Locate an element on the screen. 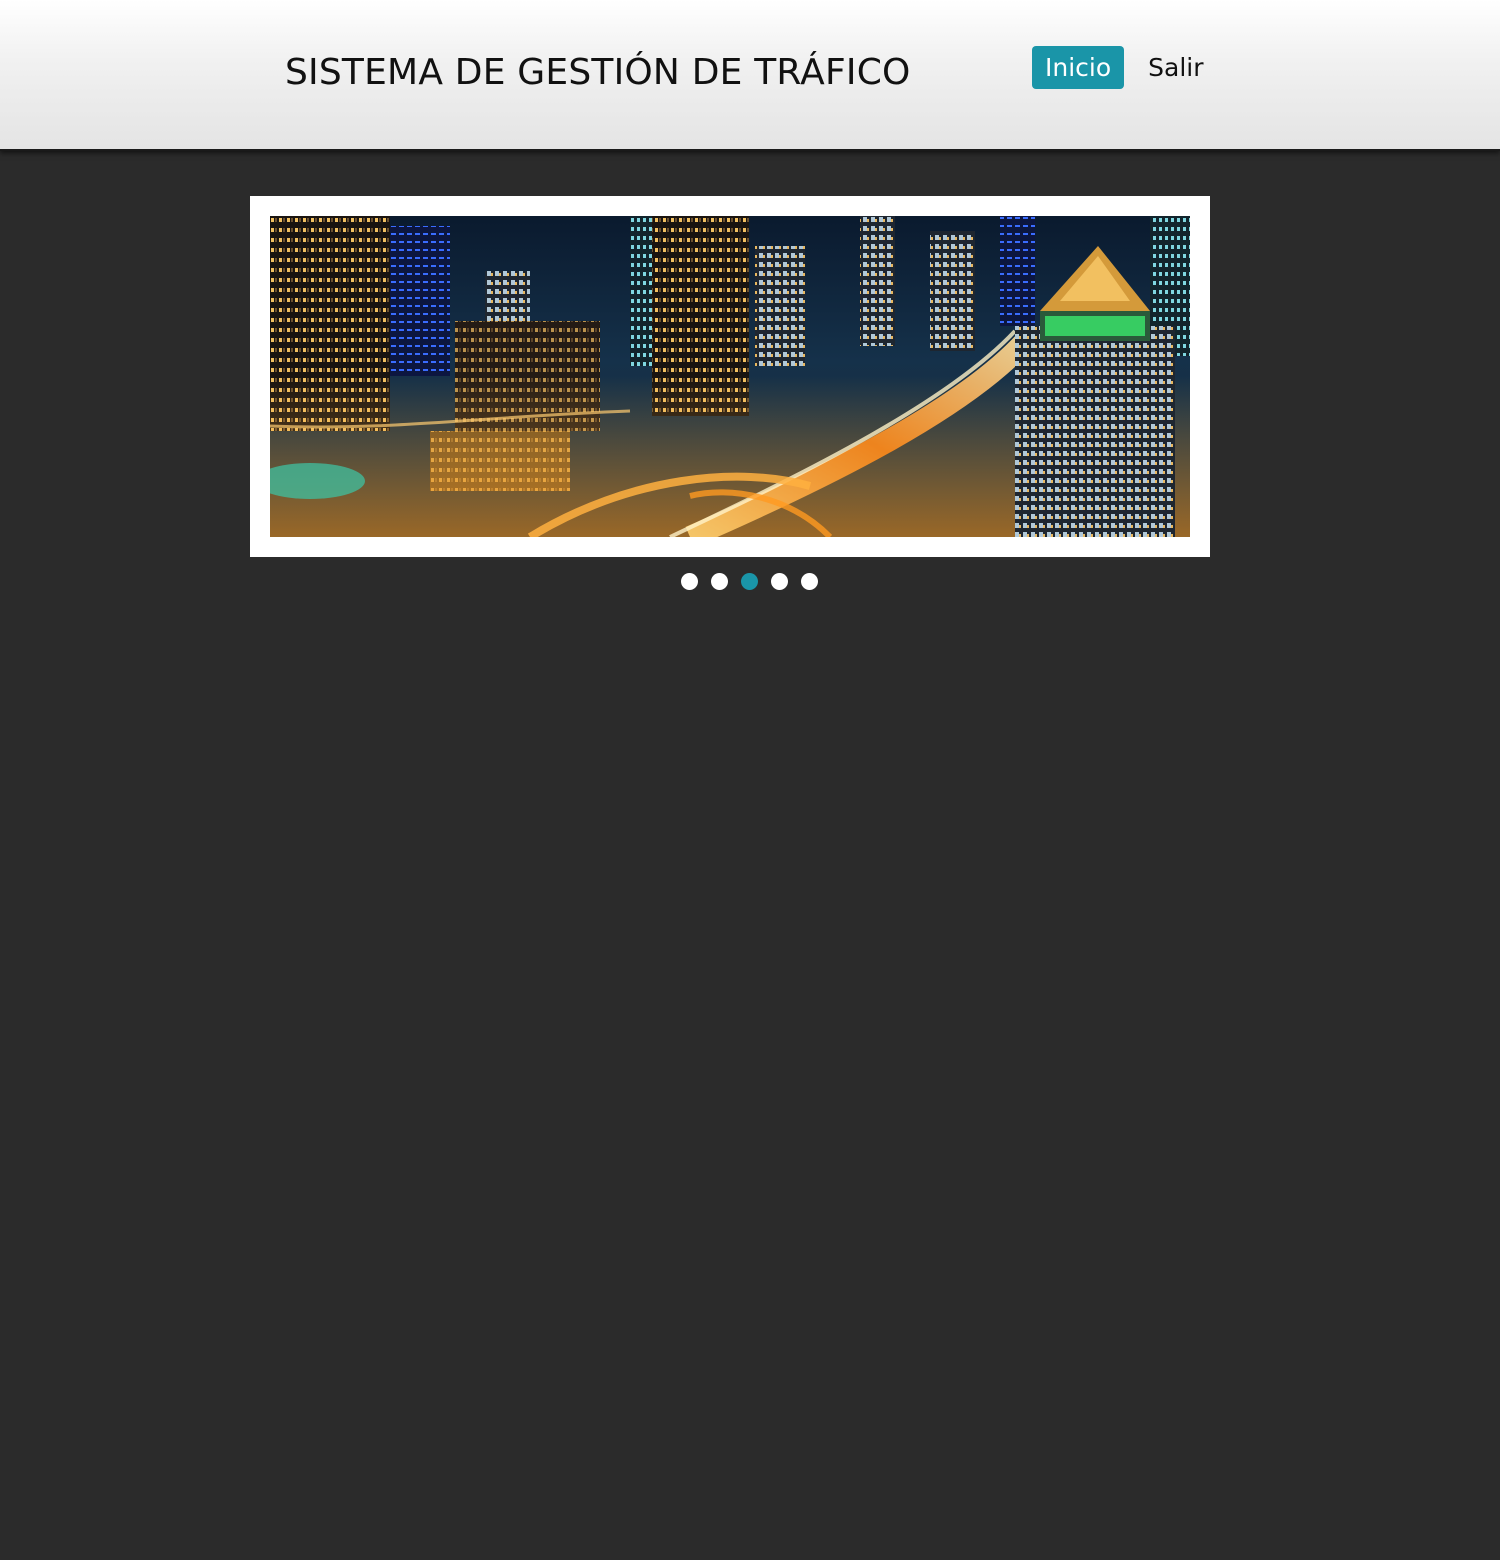 This screenshot has width=1500, height=1560. main-nav: Inicio Salir is located at coordinates (1124, 67).